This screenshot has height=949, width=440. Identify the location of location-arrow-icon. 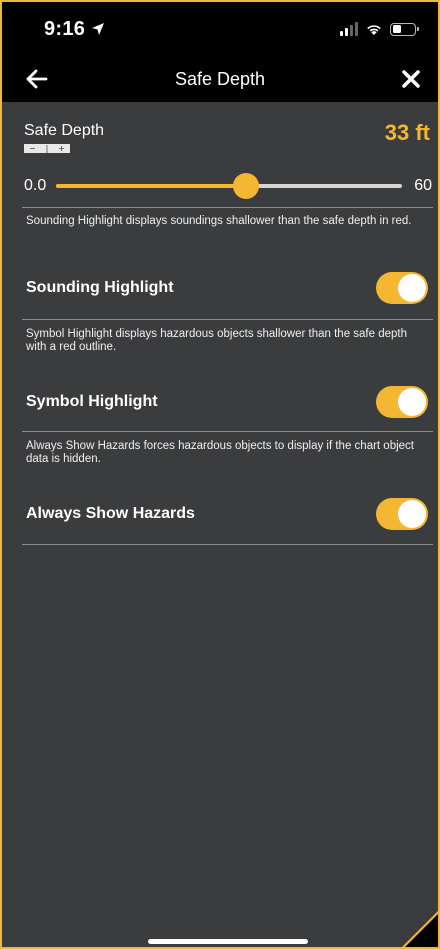
(98, 29).